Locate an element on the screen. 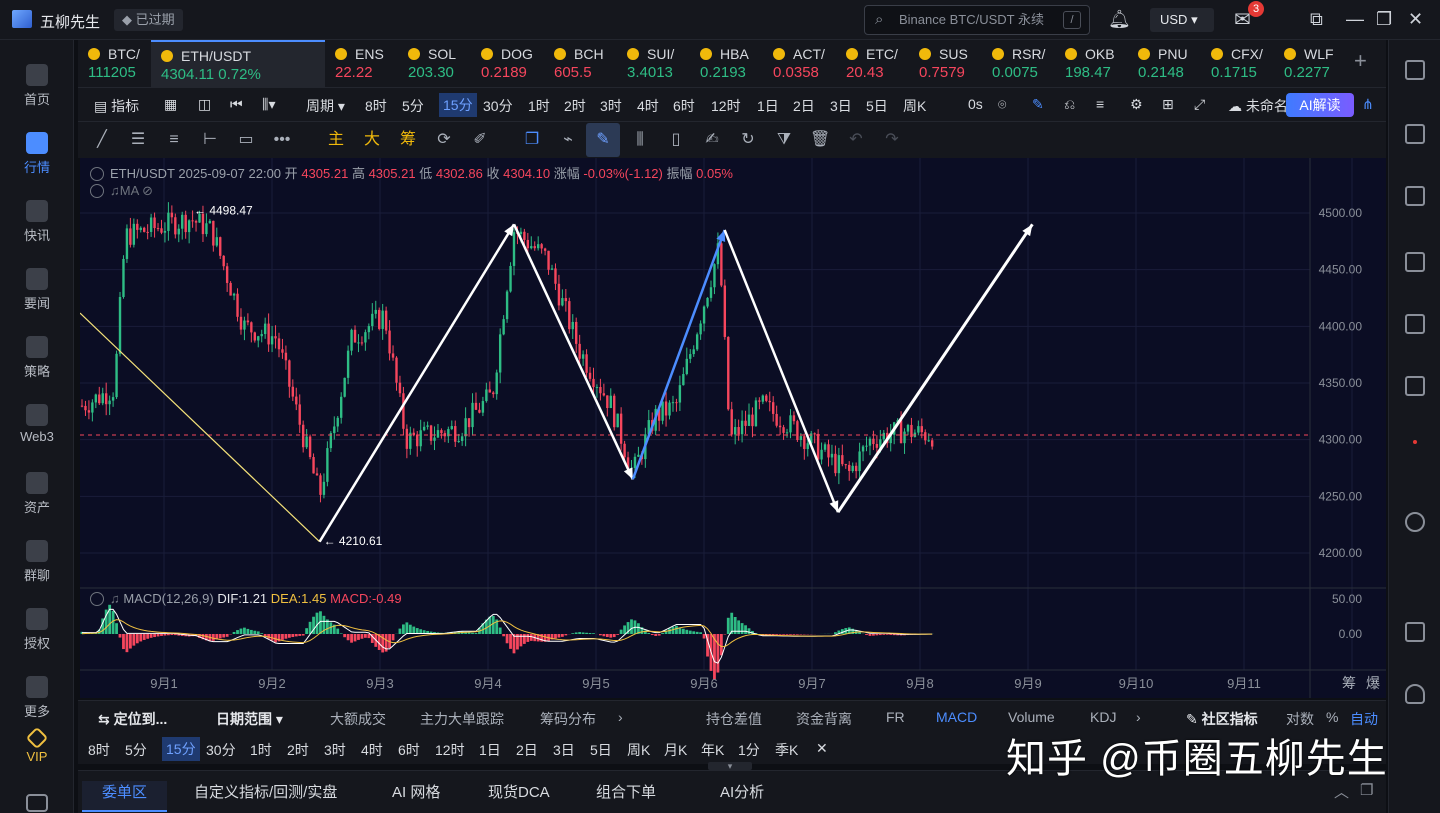 The image size is (1440, 813). dollar-doc-icon is located at coordinates (1415, 196).